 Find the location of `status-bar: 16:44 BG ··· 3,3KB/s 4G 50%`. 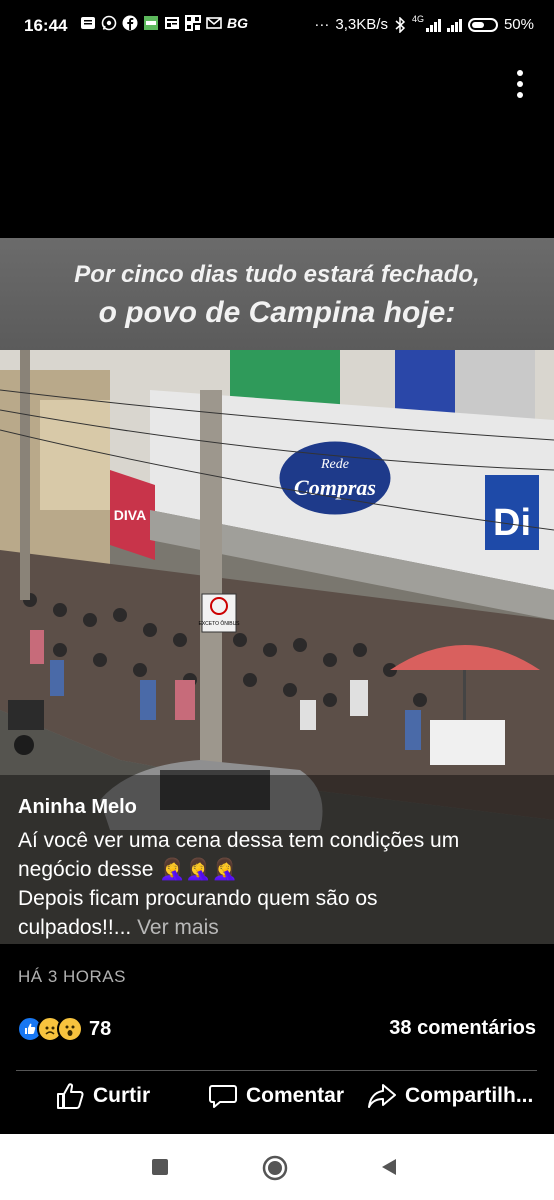

status-bar: 16:44 BG ··· 3,3KB/s 4G 50% is located at coordinates (277, 26).